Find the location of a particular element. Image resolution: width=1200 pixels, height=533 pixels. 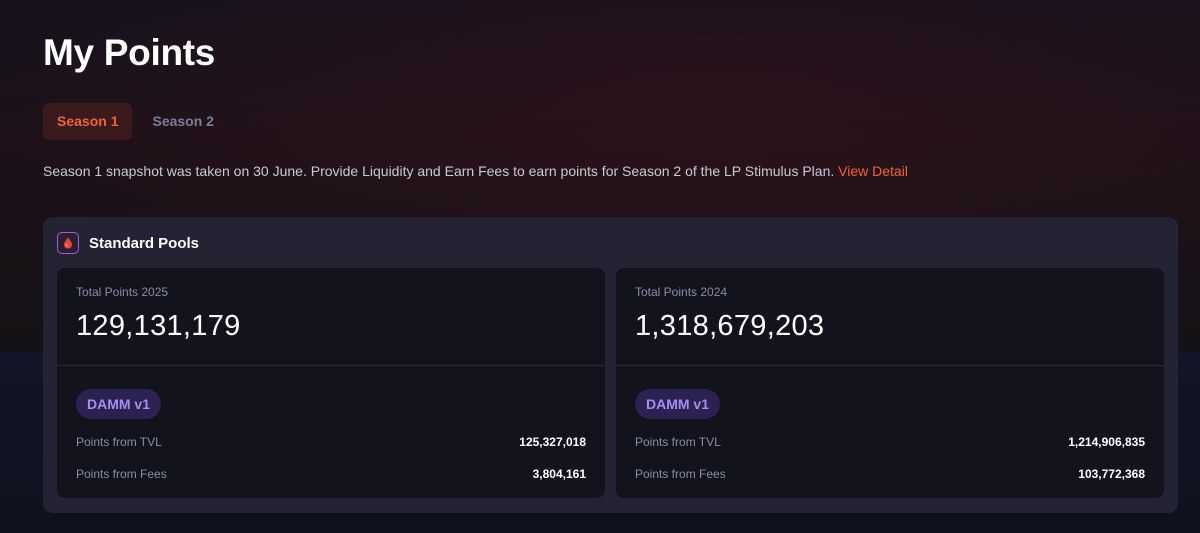

view-detail-link: View Detail is located at coordinates (873, 171).